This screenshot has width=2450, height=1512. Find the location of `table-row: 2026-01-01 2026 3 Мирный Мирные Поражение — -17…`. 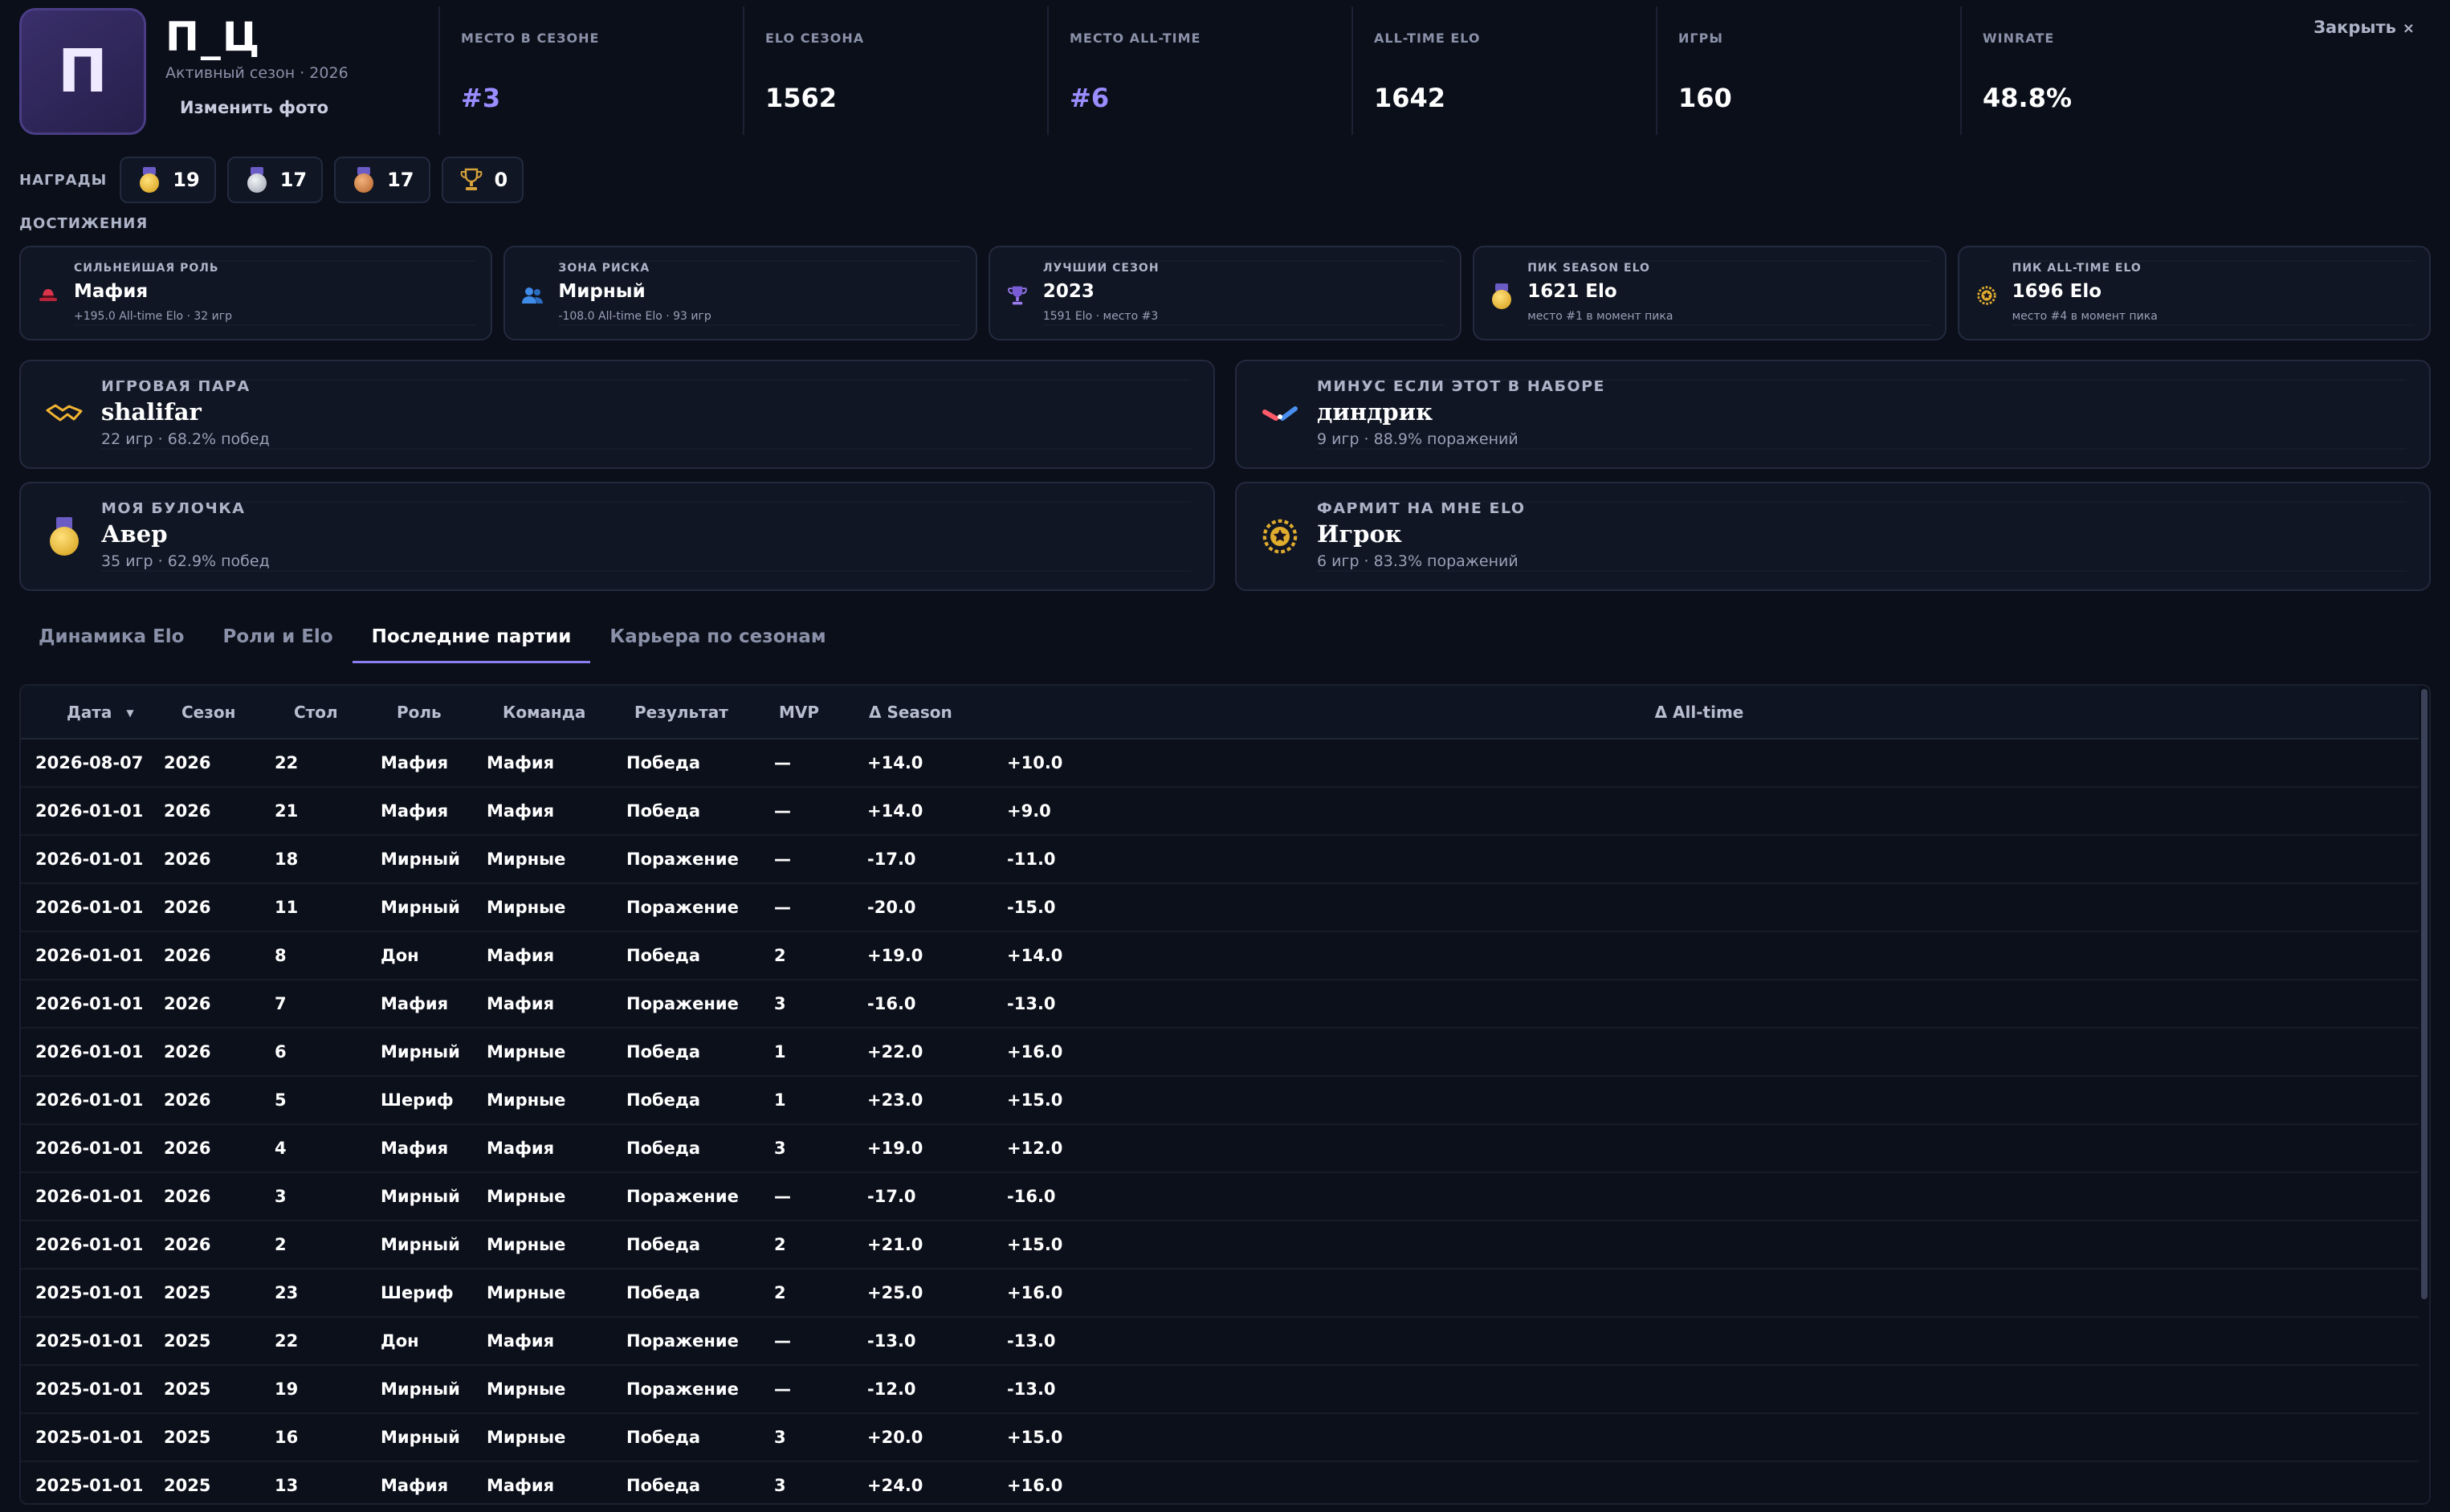

table-row: 2026-01-01 2026 3 Мирный Мирные Поражение — -17… is located at coordinates (1220, 1197).